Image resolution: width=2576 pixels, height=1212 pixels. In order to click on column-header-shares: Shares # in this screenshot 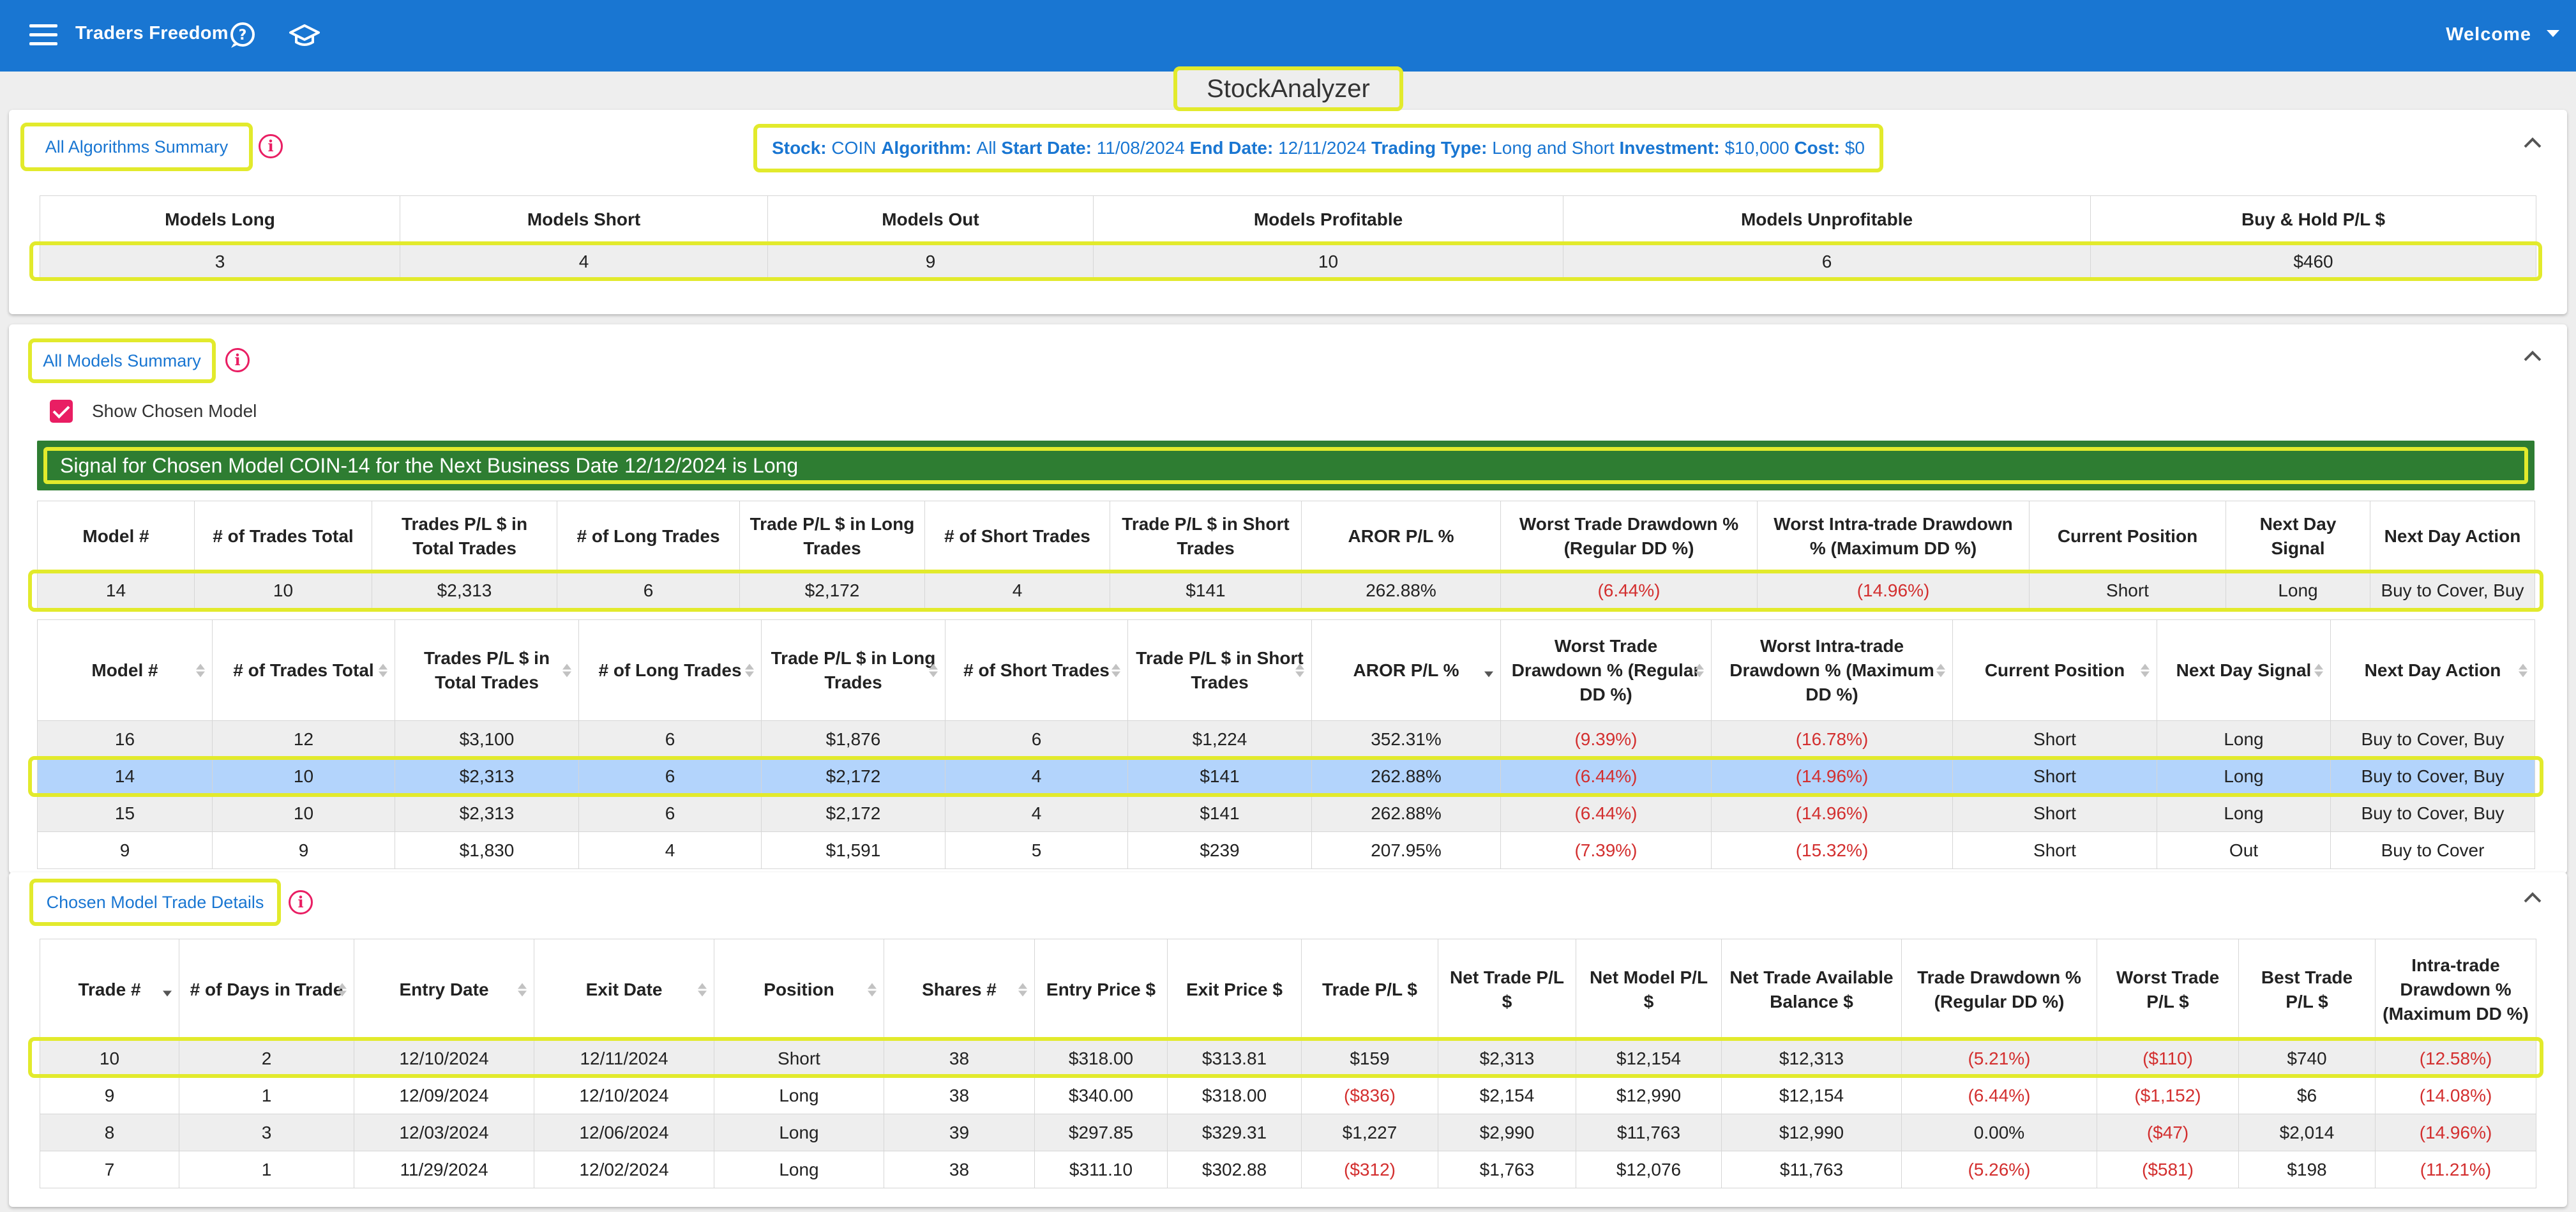, I will do `click(959, 989)`.